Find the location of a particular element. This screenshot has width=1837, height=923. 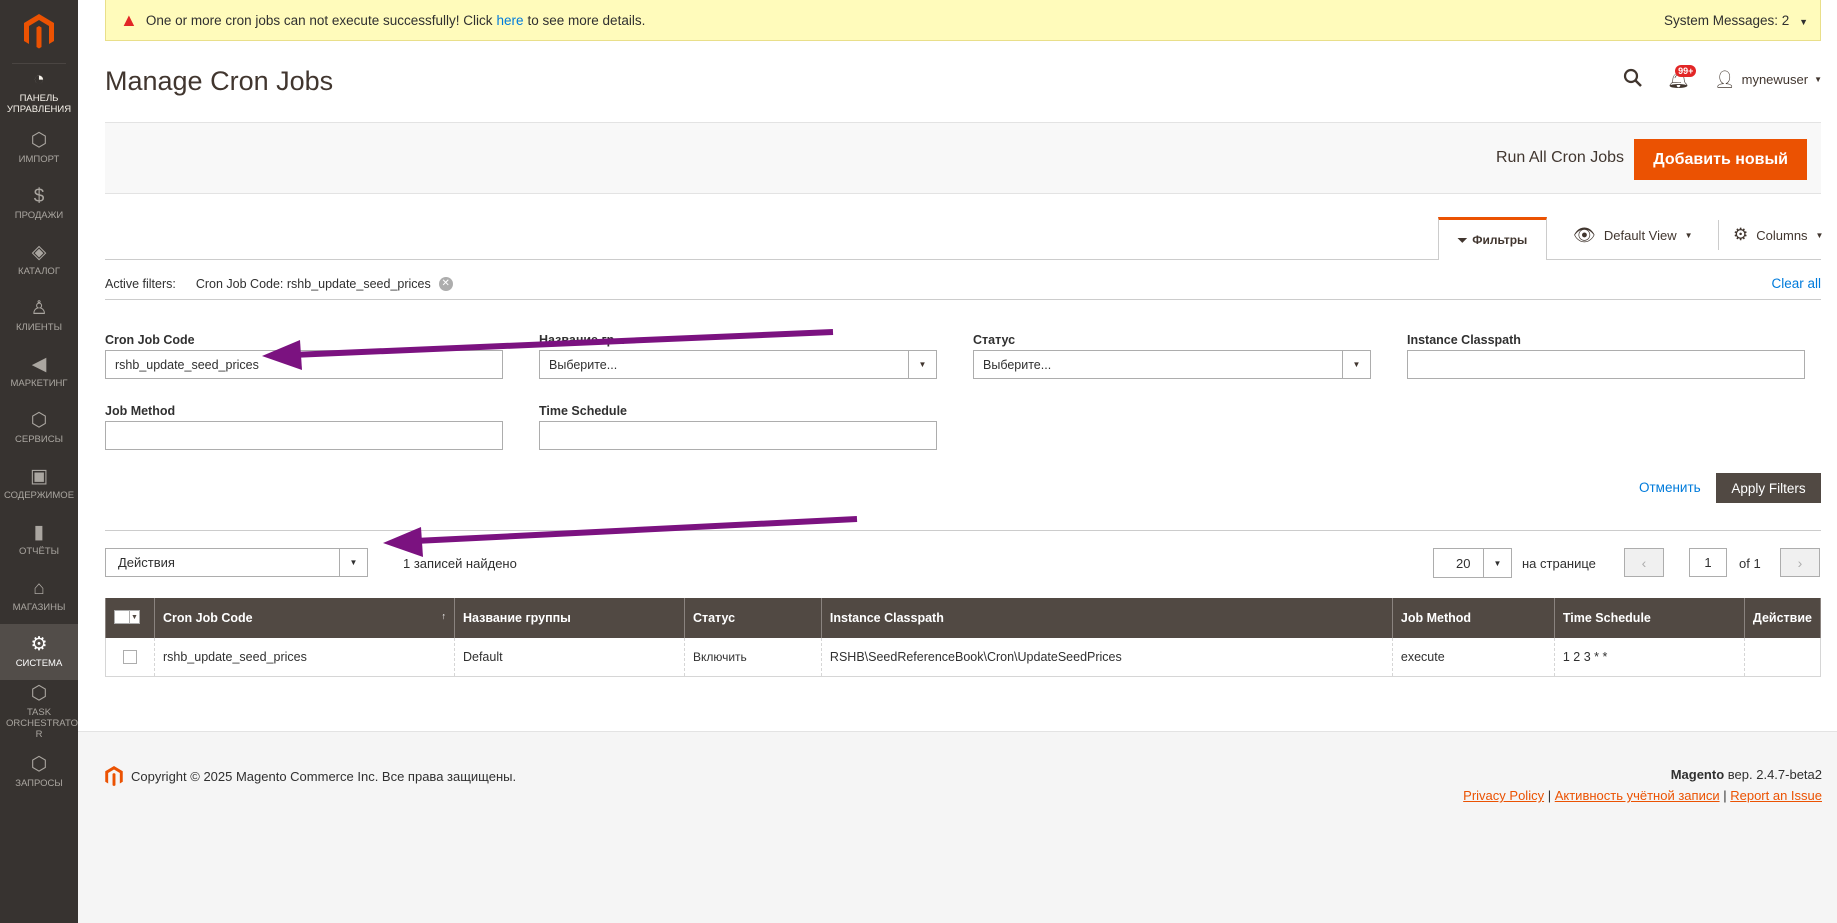

column-header-group-name: Название группы is located at coordinates (569, 618).